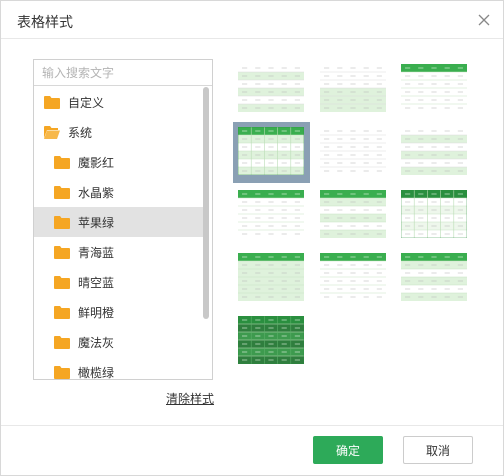 The width and height of the screenshot is (504, 476). I want to click on tree-item-system: 系统, so click(119, 132).